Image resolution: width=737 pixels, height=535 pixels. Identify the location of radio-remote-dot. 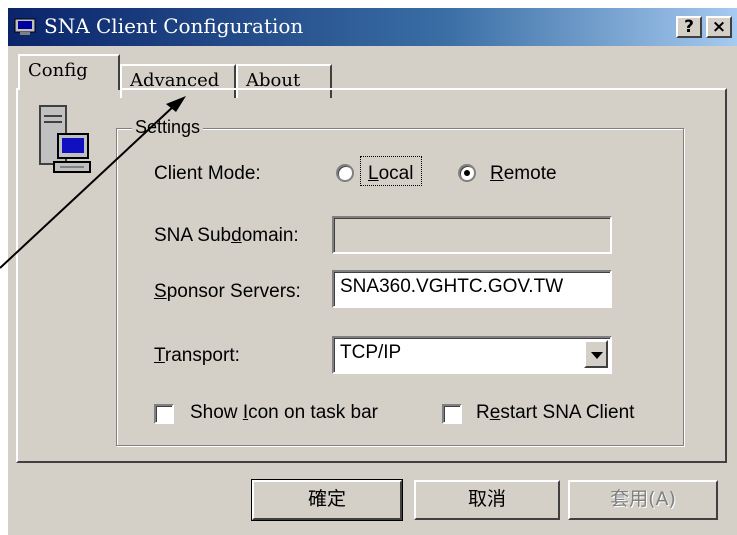
(467, 173).